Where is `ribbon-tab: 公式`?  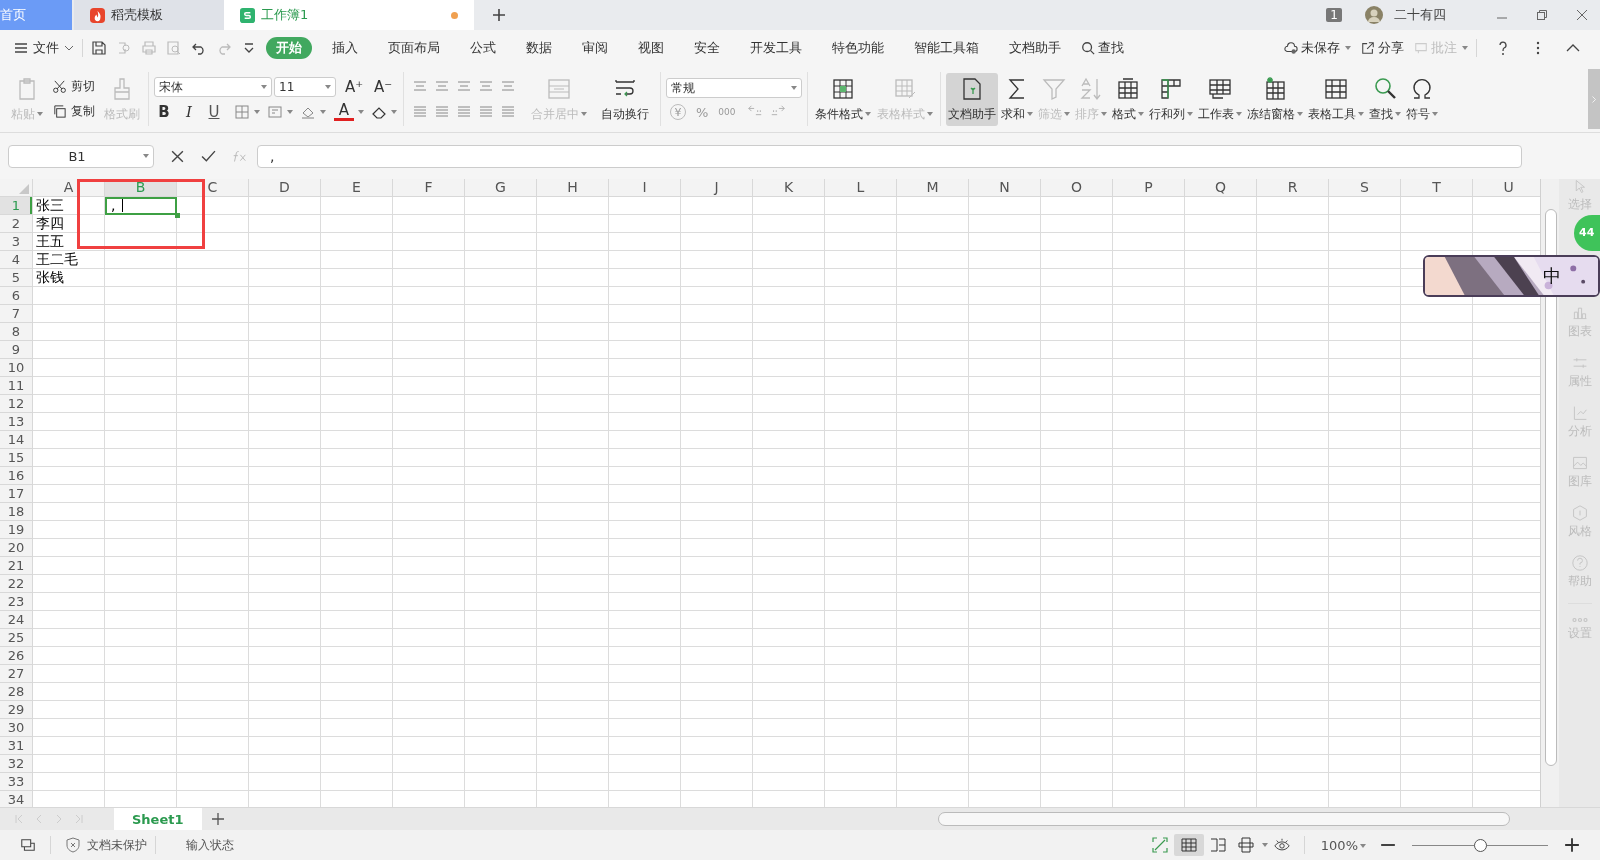 ribbon-tab: 公式 is located at coordinates (483, 48).